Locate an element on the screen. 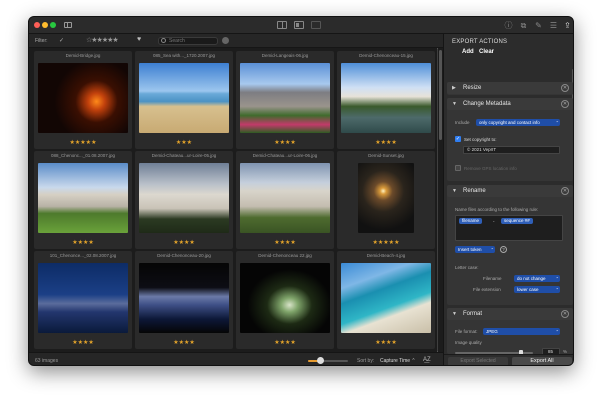  help-button: ? is located at coordinates (503, 249).